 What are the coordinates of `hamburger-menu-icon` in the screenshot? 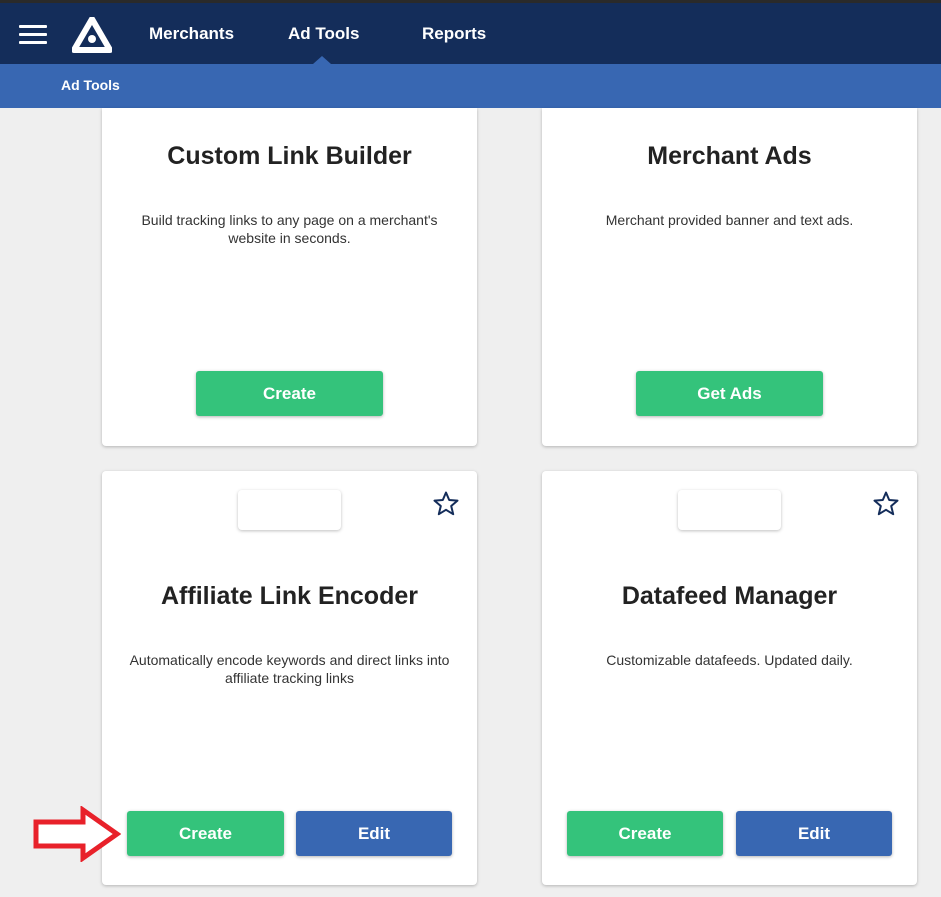 It's located at (33, 35).